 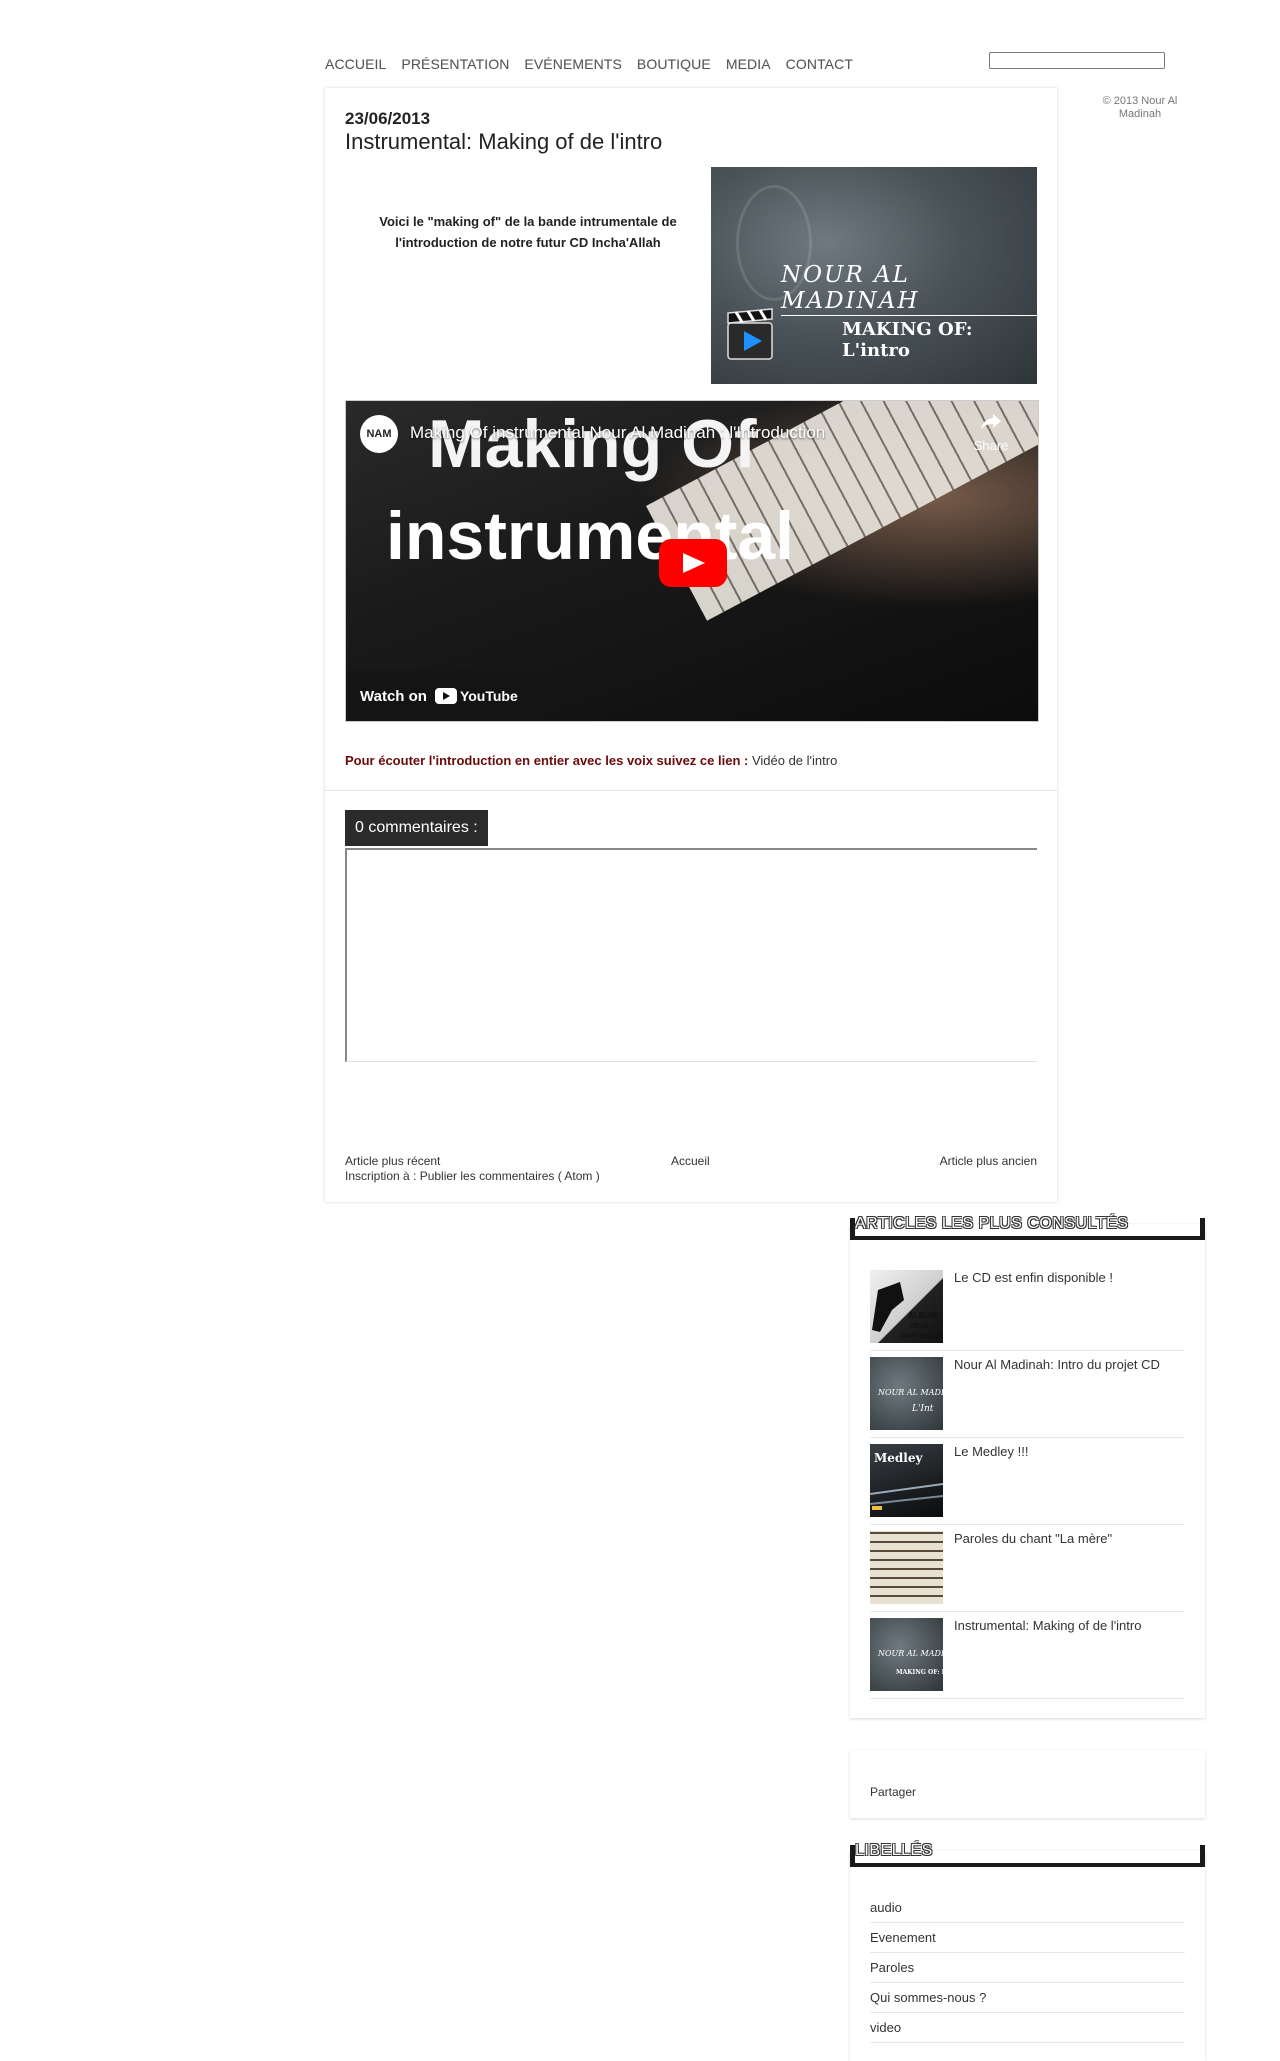 What do you see at coordinates (903, 1937) in the screenshot?
I see `label-link-evenement: Evenement` at bounding box center [903, 1937].